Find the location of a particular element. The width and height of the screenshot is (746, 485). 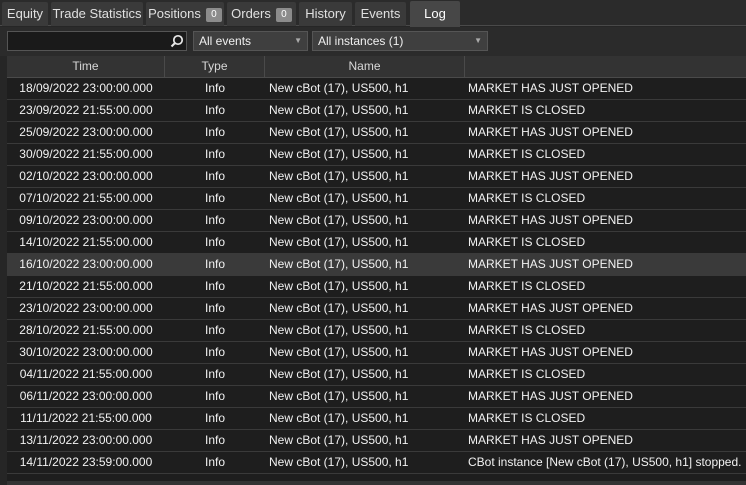

log-toolbar: All events ▼ All instances (1) ▼ is located at coordinates (373, 41).